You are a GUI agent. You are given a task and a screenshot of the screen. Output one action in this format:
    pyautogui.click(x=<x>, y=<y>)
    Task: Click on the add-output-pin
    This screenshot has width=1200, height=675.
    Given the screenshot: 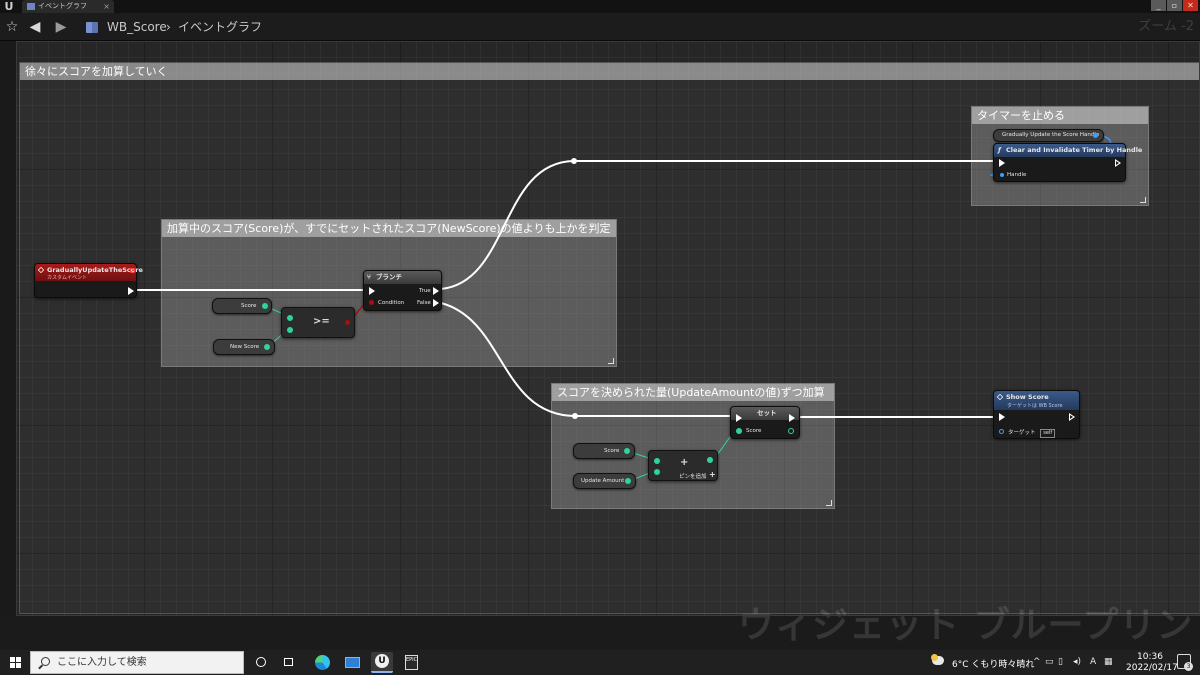 What is the action you would take?
    pyautogui.click(x=710, y=460)
    